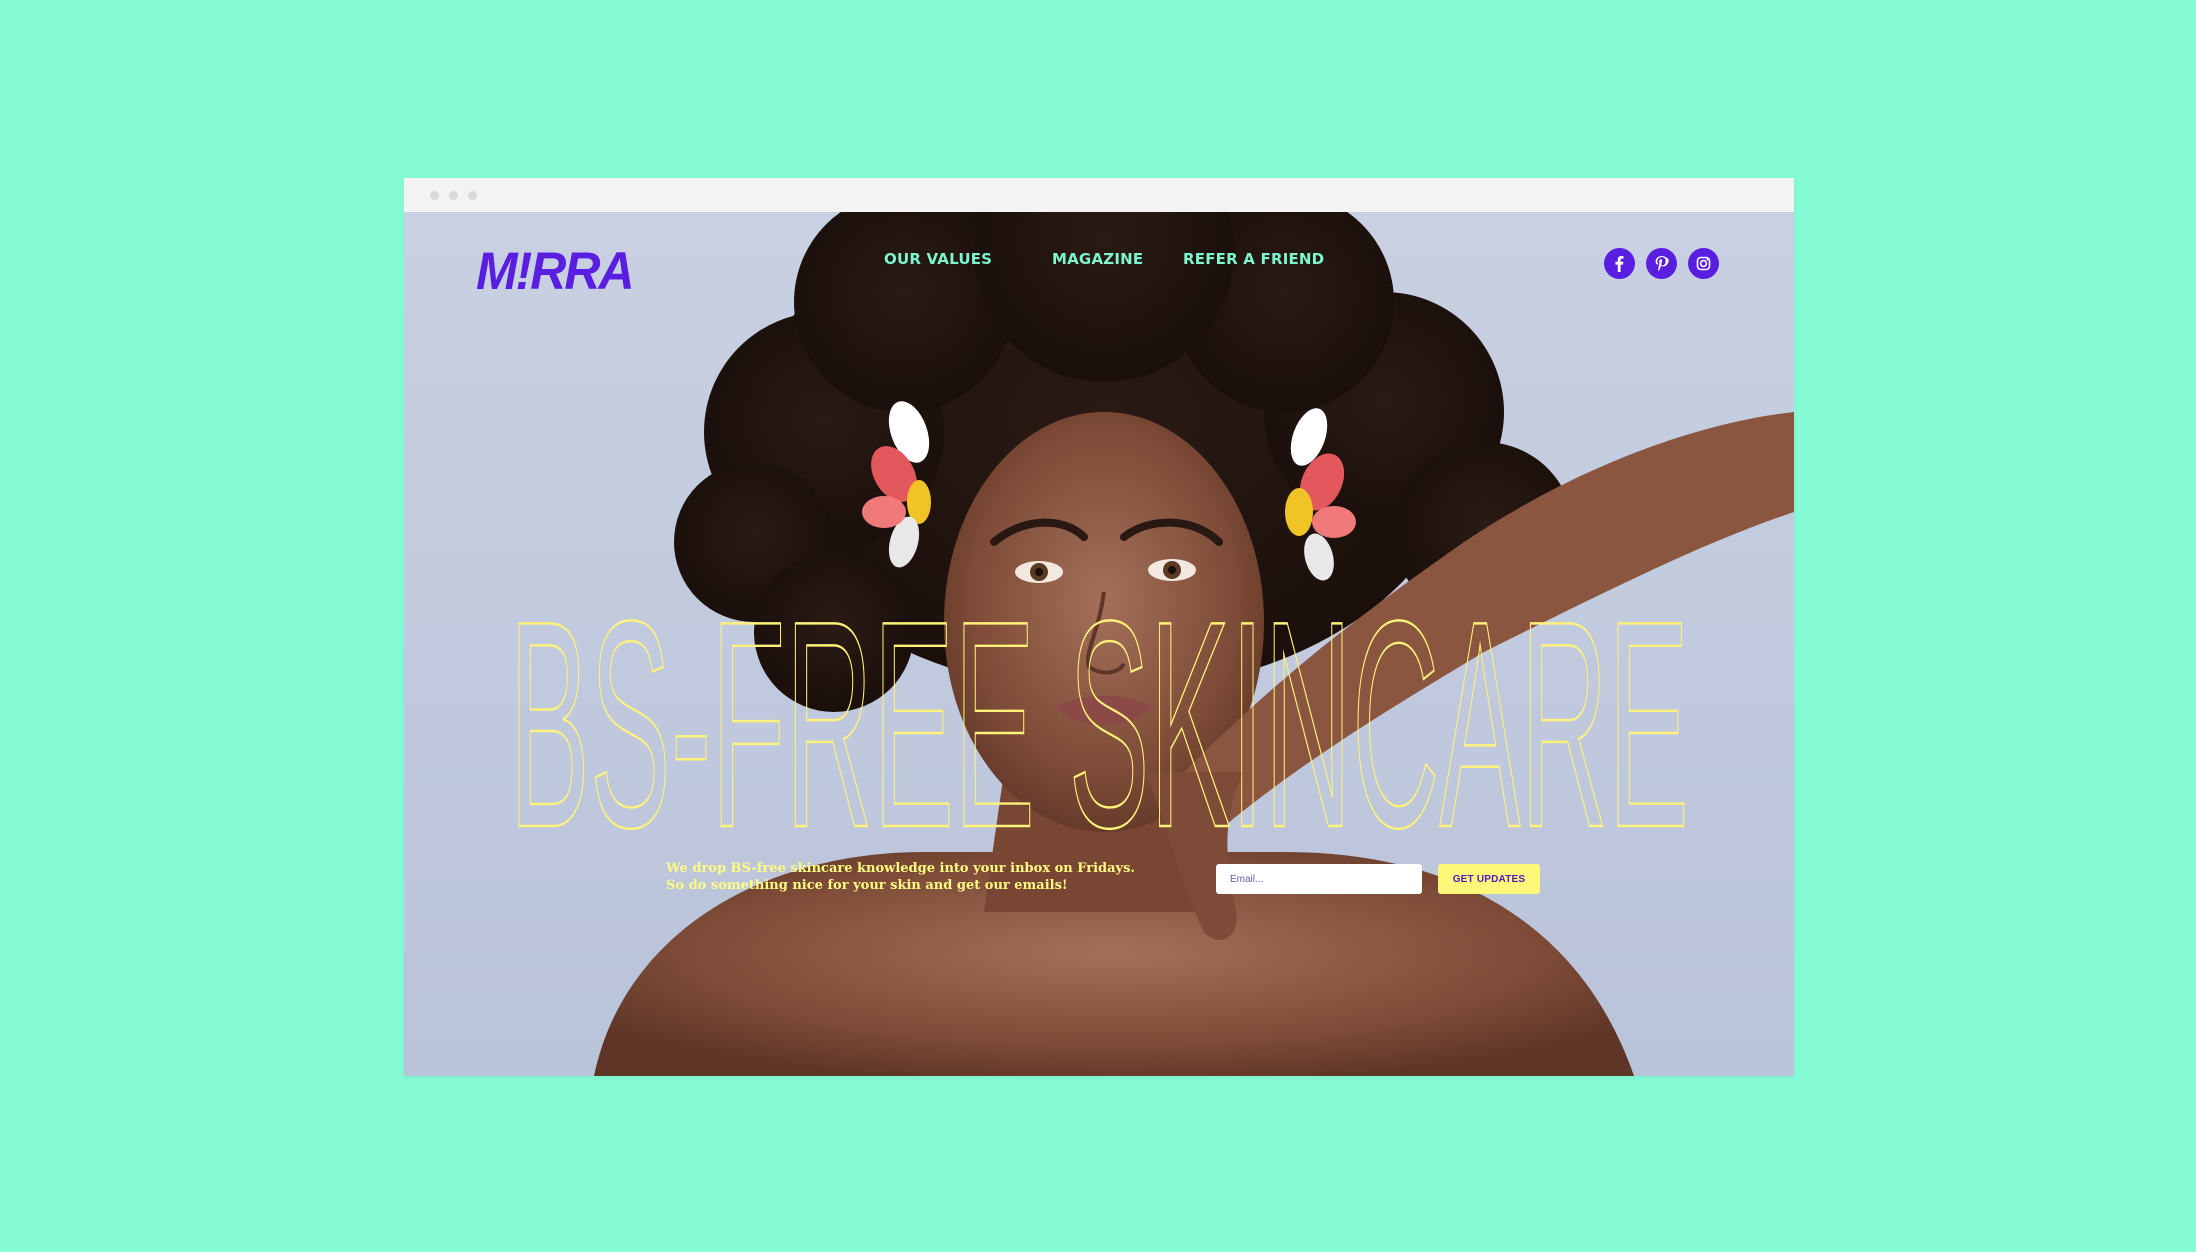  I want to click on browser-chrome, so click(1099, 195).